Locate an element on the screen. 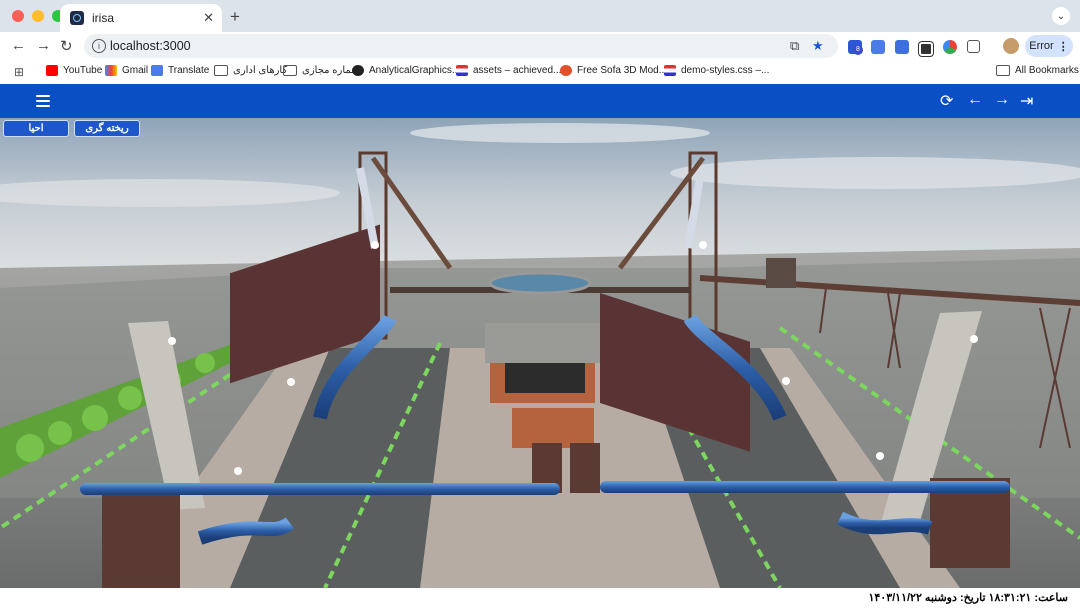  color-extension-icon is located at coordinates (950, 47).